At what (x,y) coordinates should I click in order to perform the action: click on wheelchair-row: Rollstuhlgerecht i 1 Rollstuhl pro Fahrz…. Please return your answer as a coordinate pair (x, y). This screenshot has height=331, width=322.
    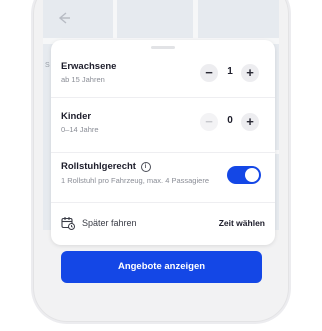
    Looking at the image, I should click on (163, 175).